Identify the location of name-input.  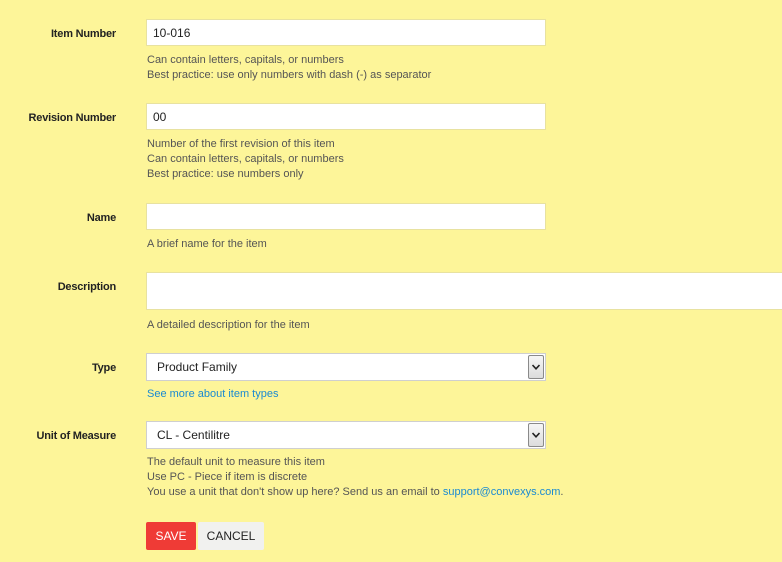
(346, 216).